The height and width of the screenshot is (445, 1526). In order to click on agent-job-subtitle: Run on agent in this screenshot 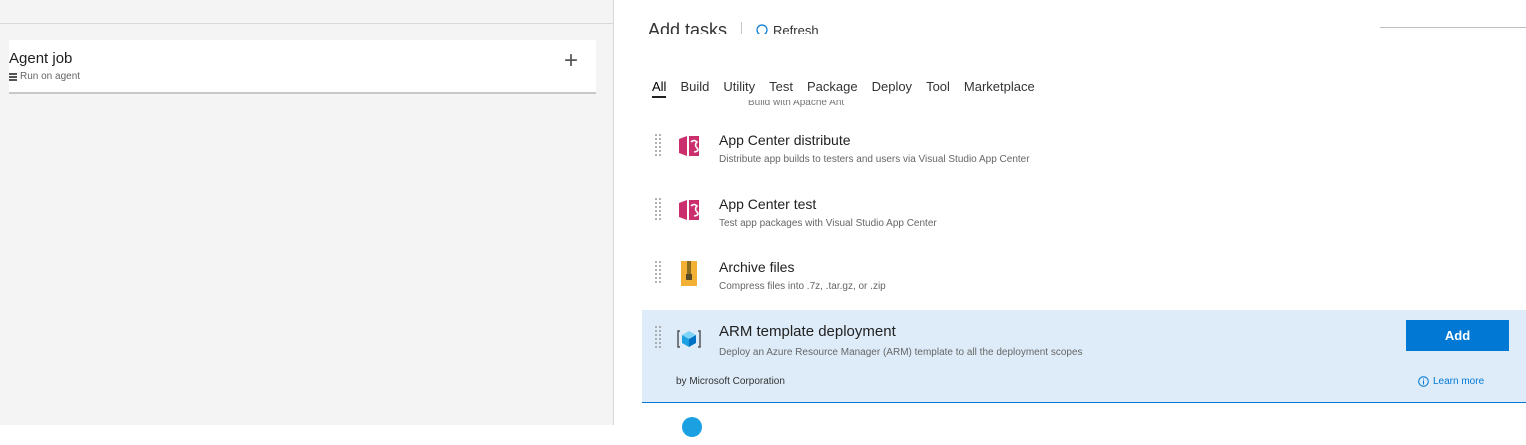, I will do `click(44, 76)`.